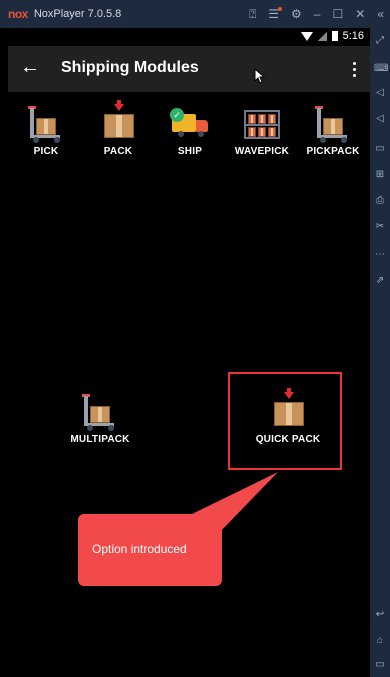  Describe the element at coordinates (275, 14) in the screenshot. I see `menu-icon: ☰` at that location.